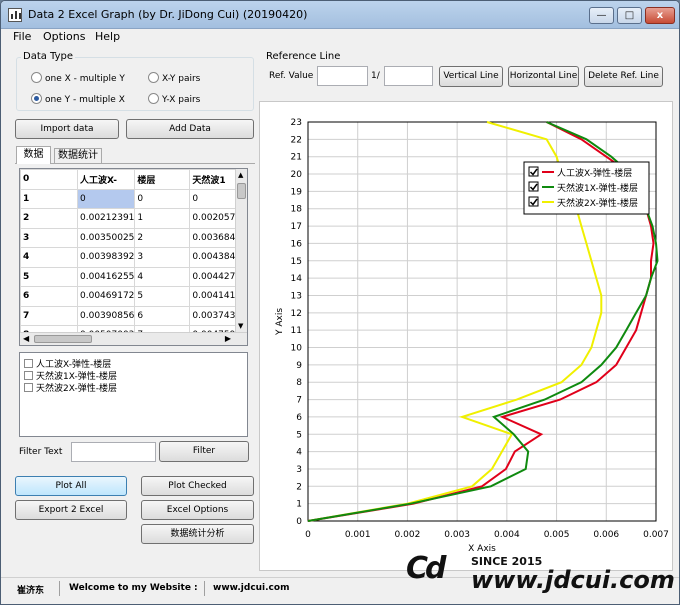 This screenshot has width=680, height=605. I want to click on y-tick-label: 15, so click(296, 262).